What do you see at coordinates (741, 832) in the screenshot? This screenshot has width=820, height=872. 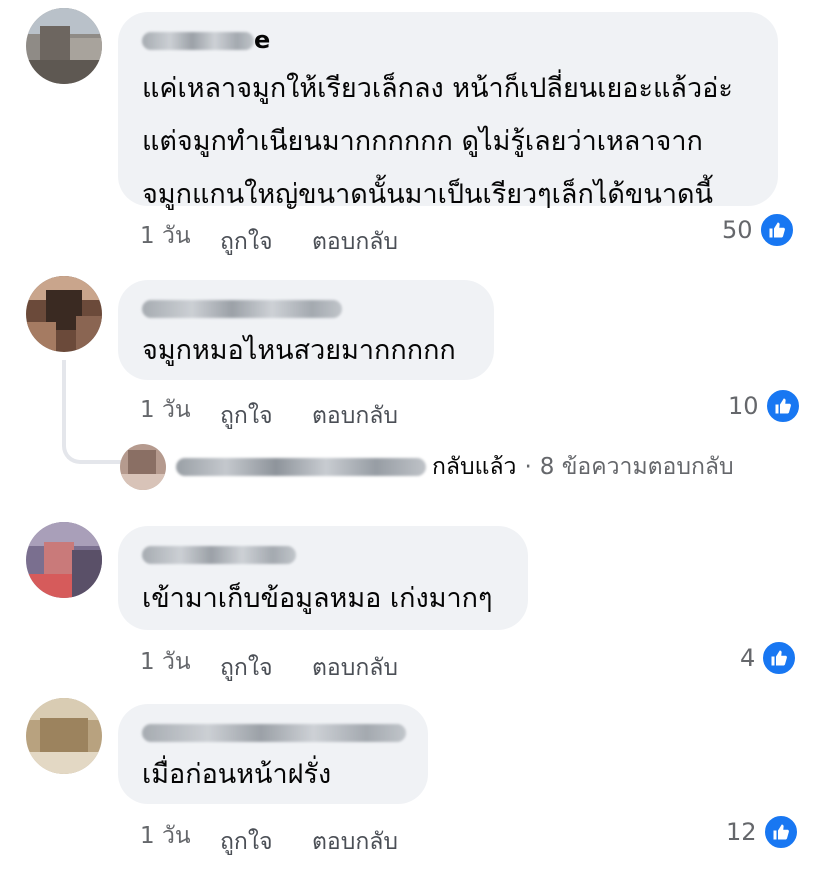 I see `like-count: 12` at bounding box center [741, 832].